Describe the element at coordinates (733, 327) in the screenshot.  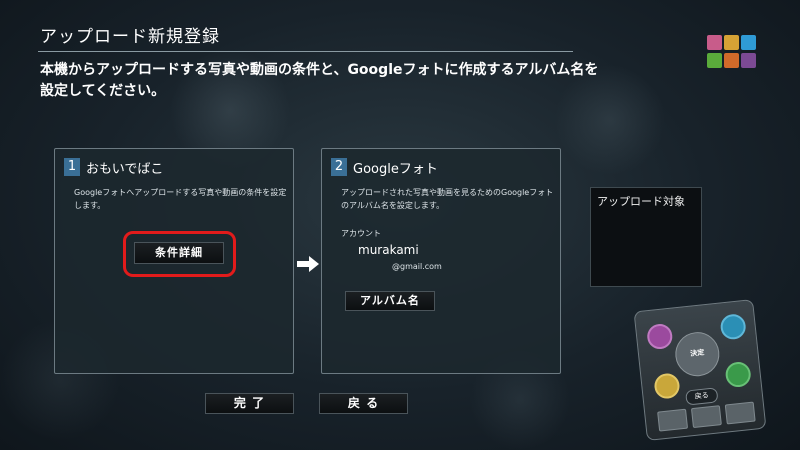
I see `blue-button-icon` at that location.